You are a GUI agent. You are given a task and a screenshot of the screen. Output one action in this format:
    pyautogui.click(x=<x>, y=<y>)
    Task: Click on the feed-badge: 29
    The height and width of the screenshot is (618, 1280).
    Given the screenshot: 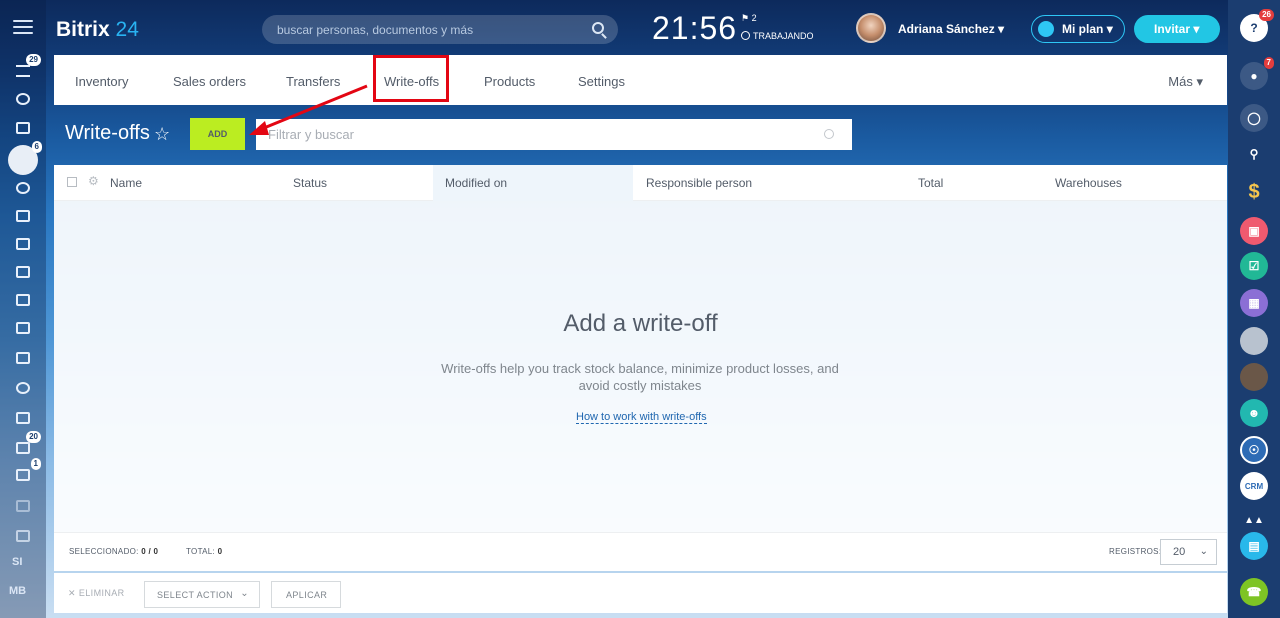 What is the action you would take?
    pyautogui.click(x=33, y=60)
    